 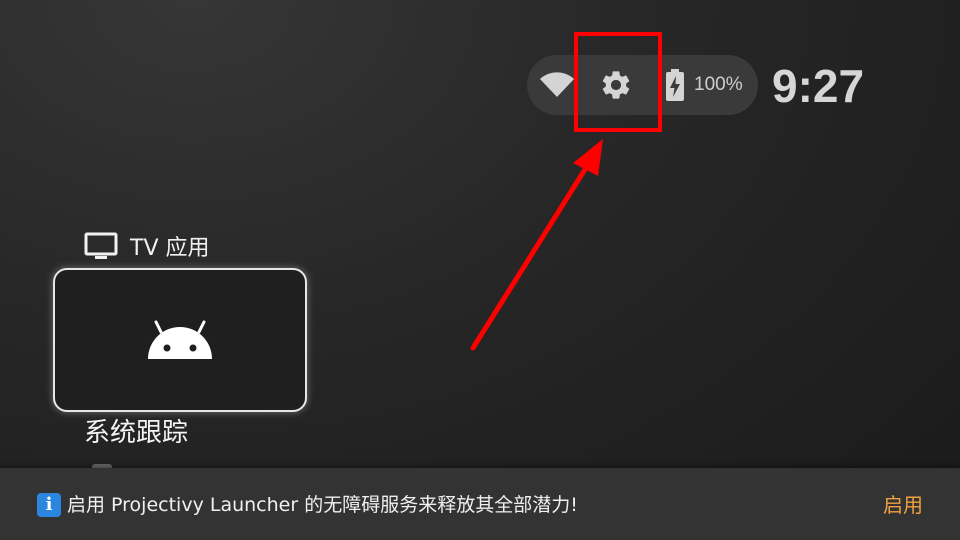 I want to click on enable-button: 启用, so click(x=903, y=505).